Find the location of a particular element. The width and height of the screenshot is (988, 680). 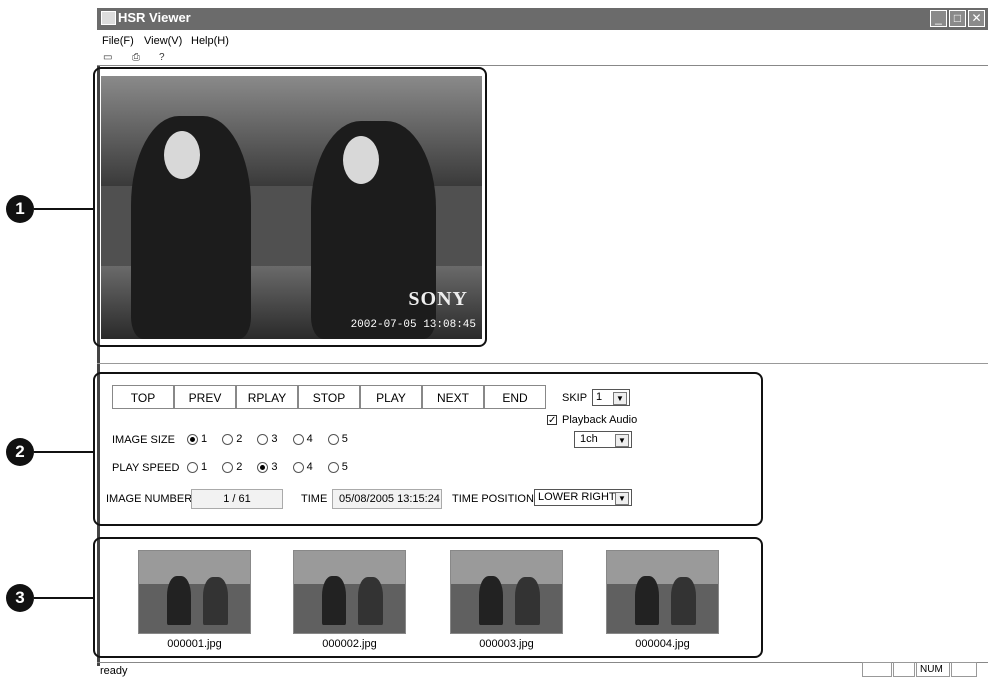

image-size-option-3: 3 is located at coordinates (267, 439).